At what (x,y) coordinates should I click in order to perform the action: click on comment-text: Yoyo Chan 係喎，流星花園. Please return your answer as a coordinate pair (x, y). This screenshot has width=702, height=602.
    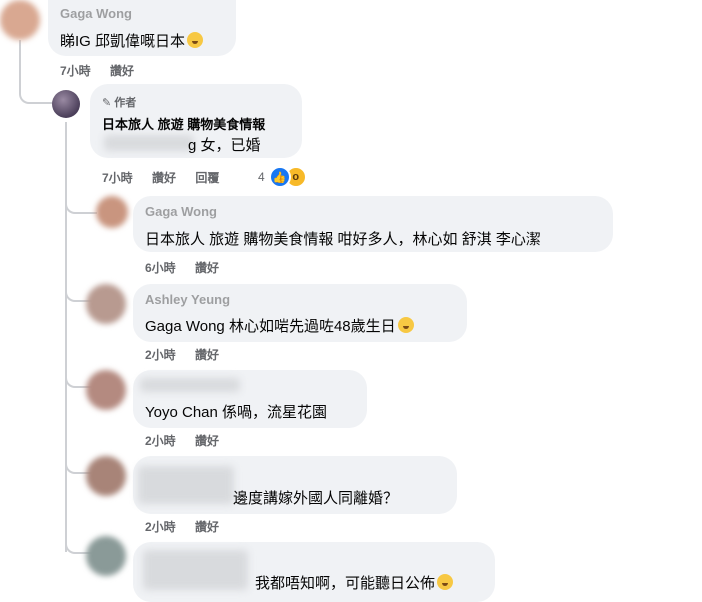
    Looking at the image, I should click on (236, 412).